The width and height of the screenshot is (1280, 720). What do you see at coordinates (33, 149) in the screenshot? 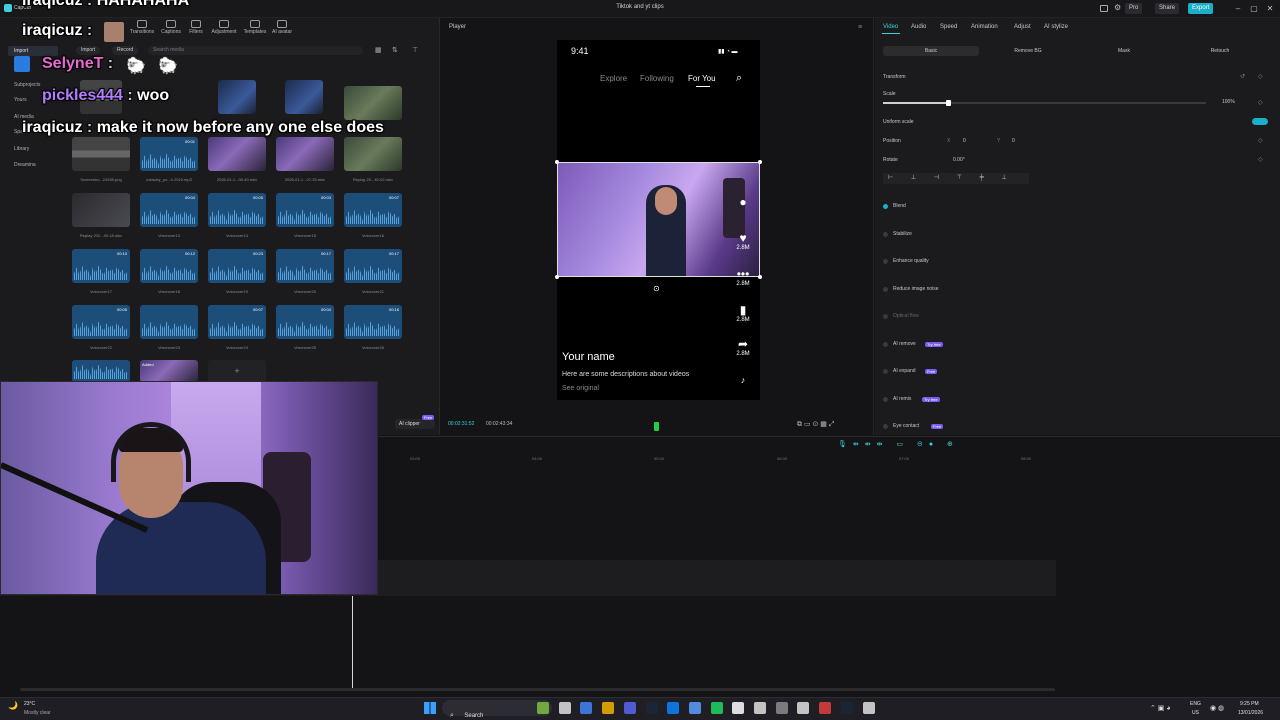
I see `sidebar-item-library: Library` at bounding box center [33, 149].